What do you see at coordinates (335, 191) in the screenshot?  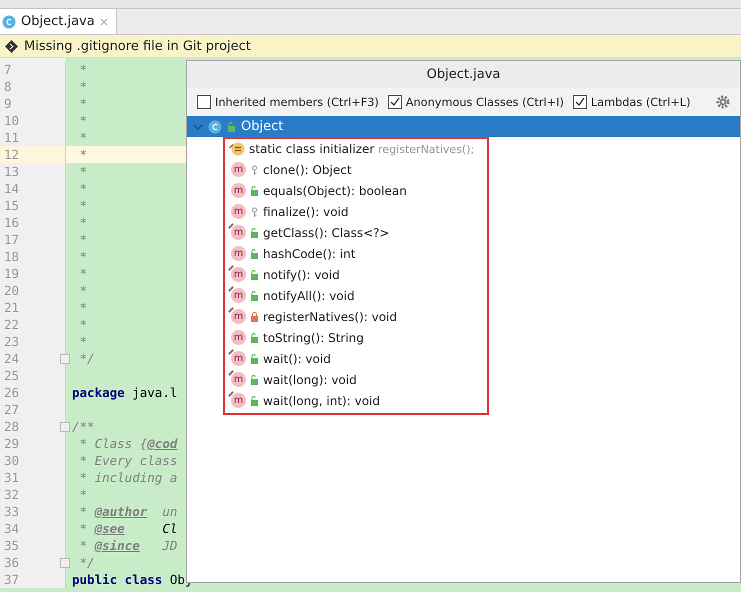 I see `member-label: equals(Object): boolean` at bounding box center [335, 191].